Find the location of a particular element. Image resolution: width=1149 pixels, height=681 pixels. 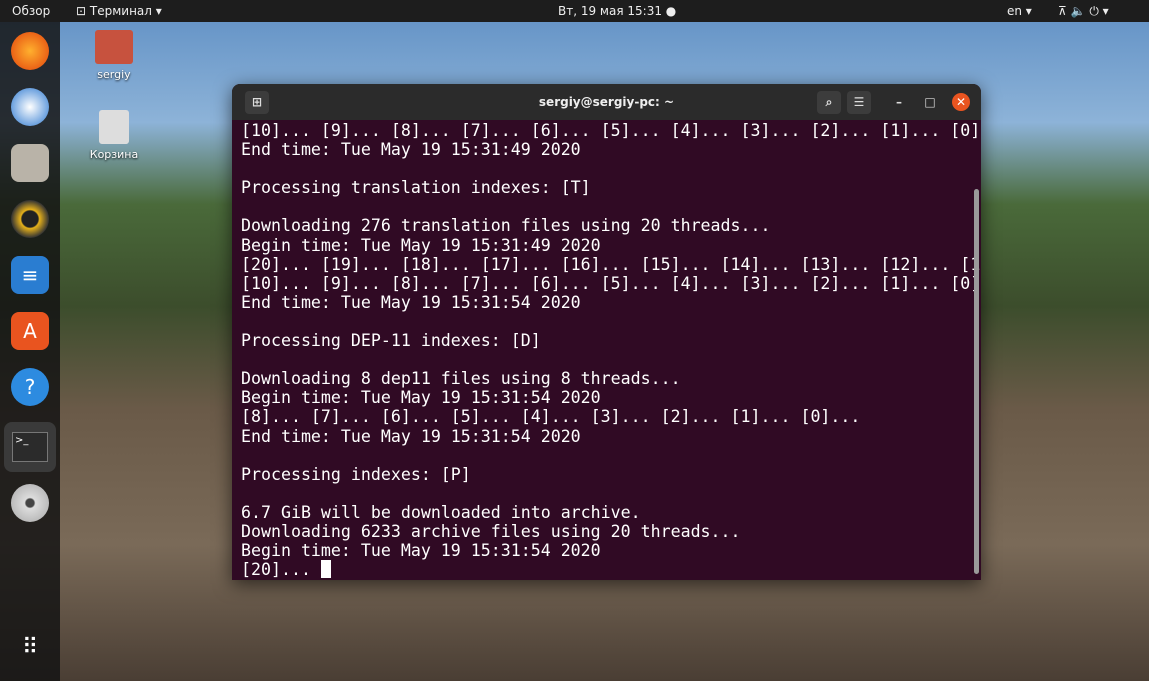

system-menu: ⊼ 🔈 ⏻ ▾ is located at coordinates (1083, 11).